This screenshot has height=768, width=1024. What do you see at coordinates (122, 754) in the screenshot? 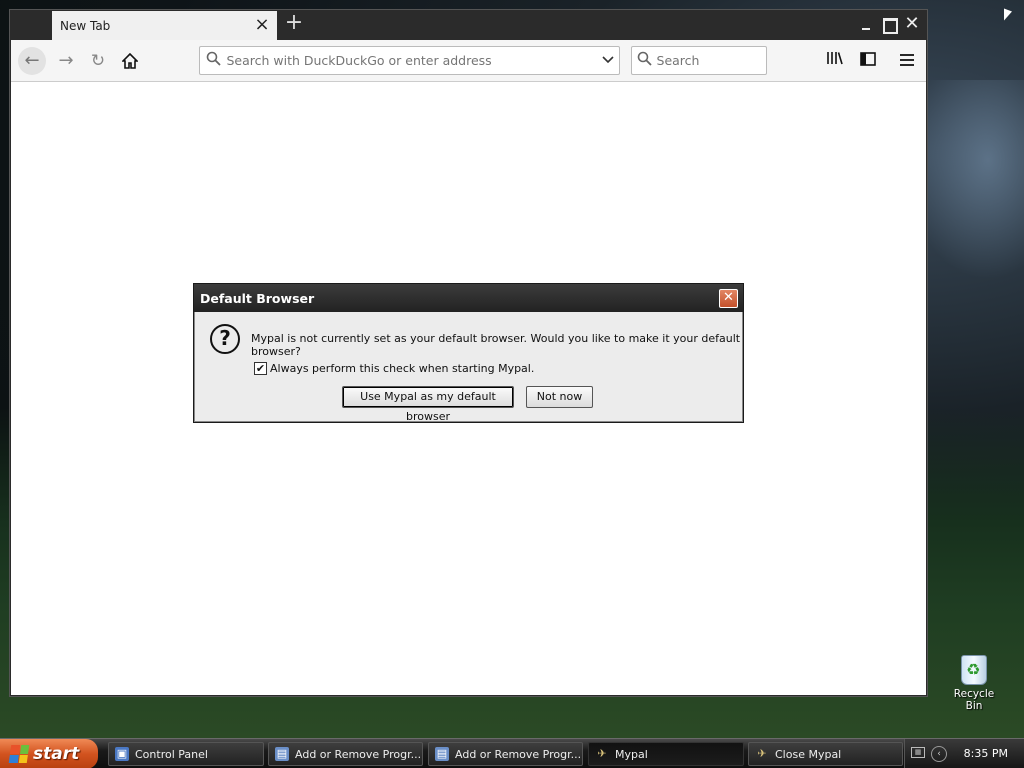
I see `control-panel-icon: ▣` at bounding box center [122, 754].